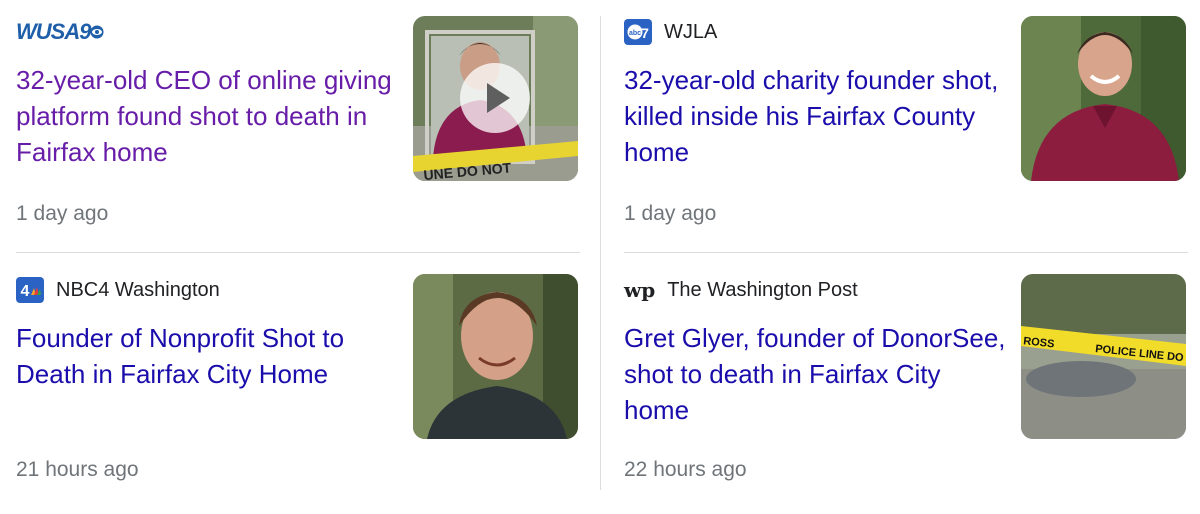  What do you see at coordinates (685, 469) in the screenshot?
I see `timestamp: 22 hours ago` at bounding box center [685, 469].